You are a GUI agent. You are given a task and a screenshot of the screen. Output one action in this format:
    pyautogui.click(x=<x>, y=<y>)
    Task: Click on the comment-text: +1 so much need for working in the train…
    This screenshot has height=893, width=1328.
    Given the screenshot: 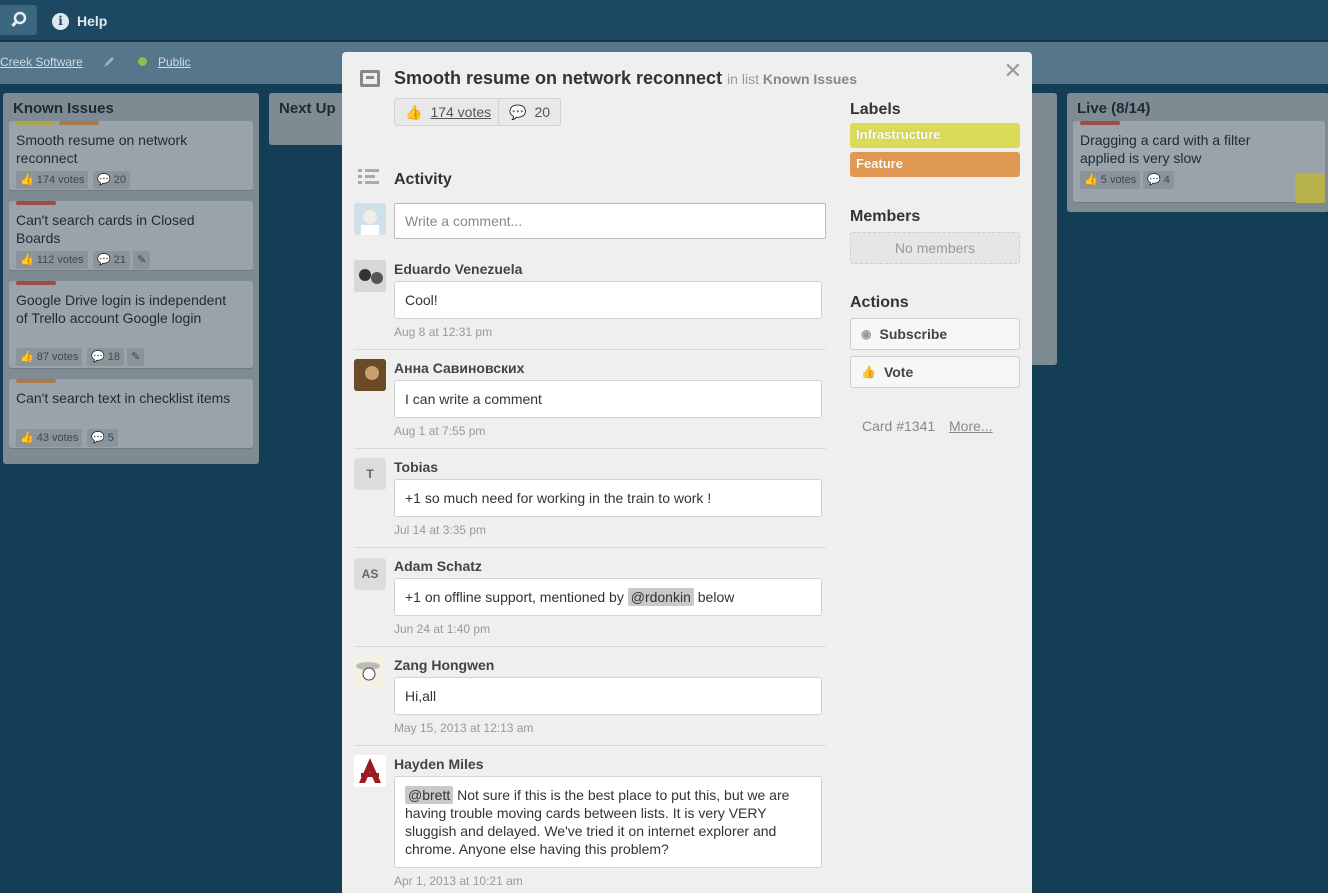 What is the action you would take?
    pyautogui.click(x=608, y=498)
    